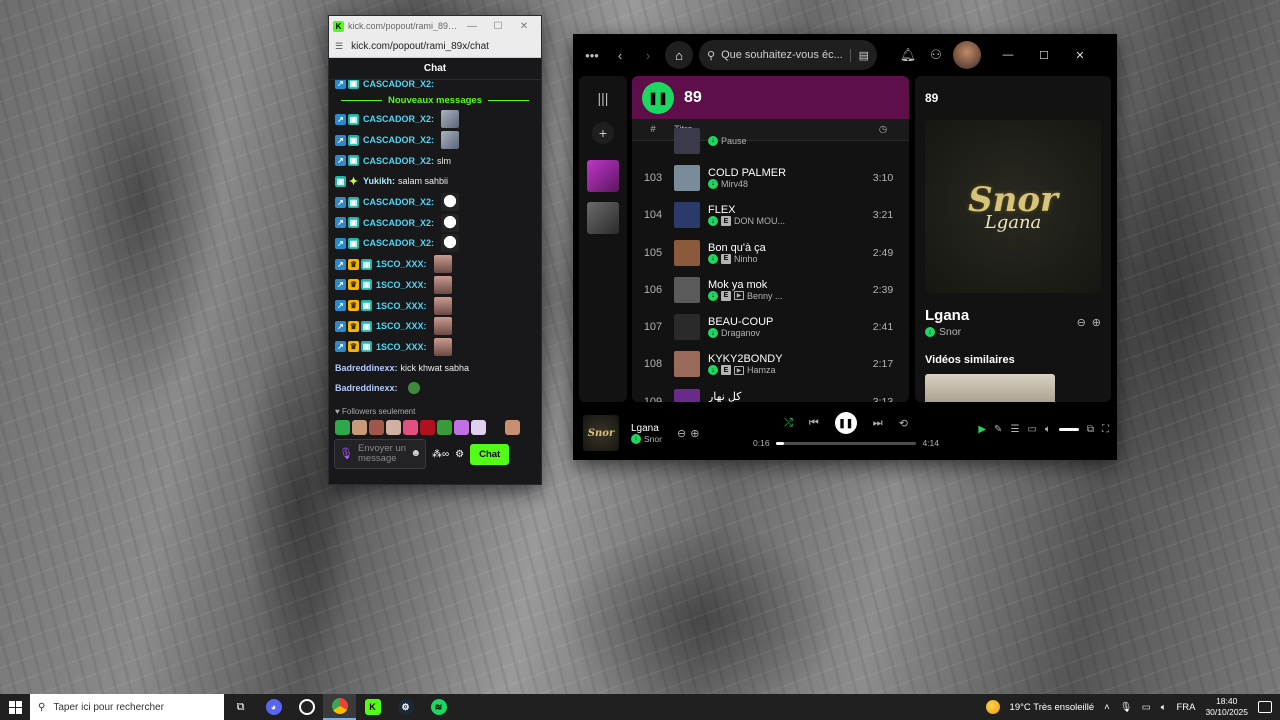  Describe the element at coordinates (782, 248) in the screenshot. I see `track-title: Bon qu'à ça` at that location.